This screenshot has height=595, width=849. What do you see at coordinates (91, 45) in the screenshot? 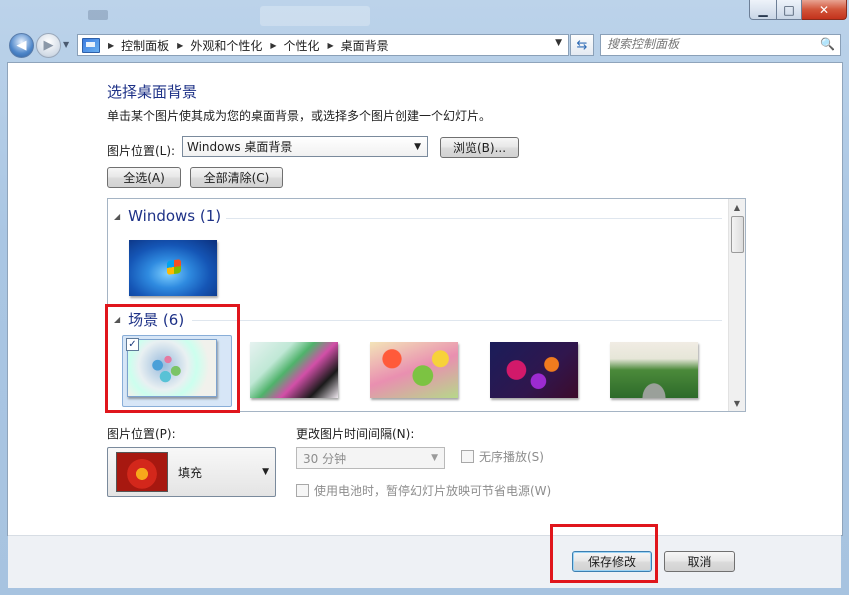
I see `control-panel-icon` at bounding box center [91, 45].